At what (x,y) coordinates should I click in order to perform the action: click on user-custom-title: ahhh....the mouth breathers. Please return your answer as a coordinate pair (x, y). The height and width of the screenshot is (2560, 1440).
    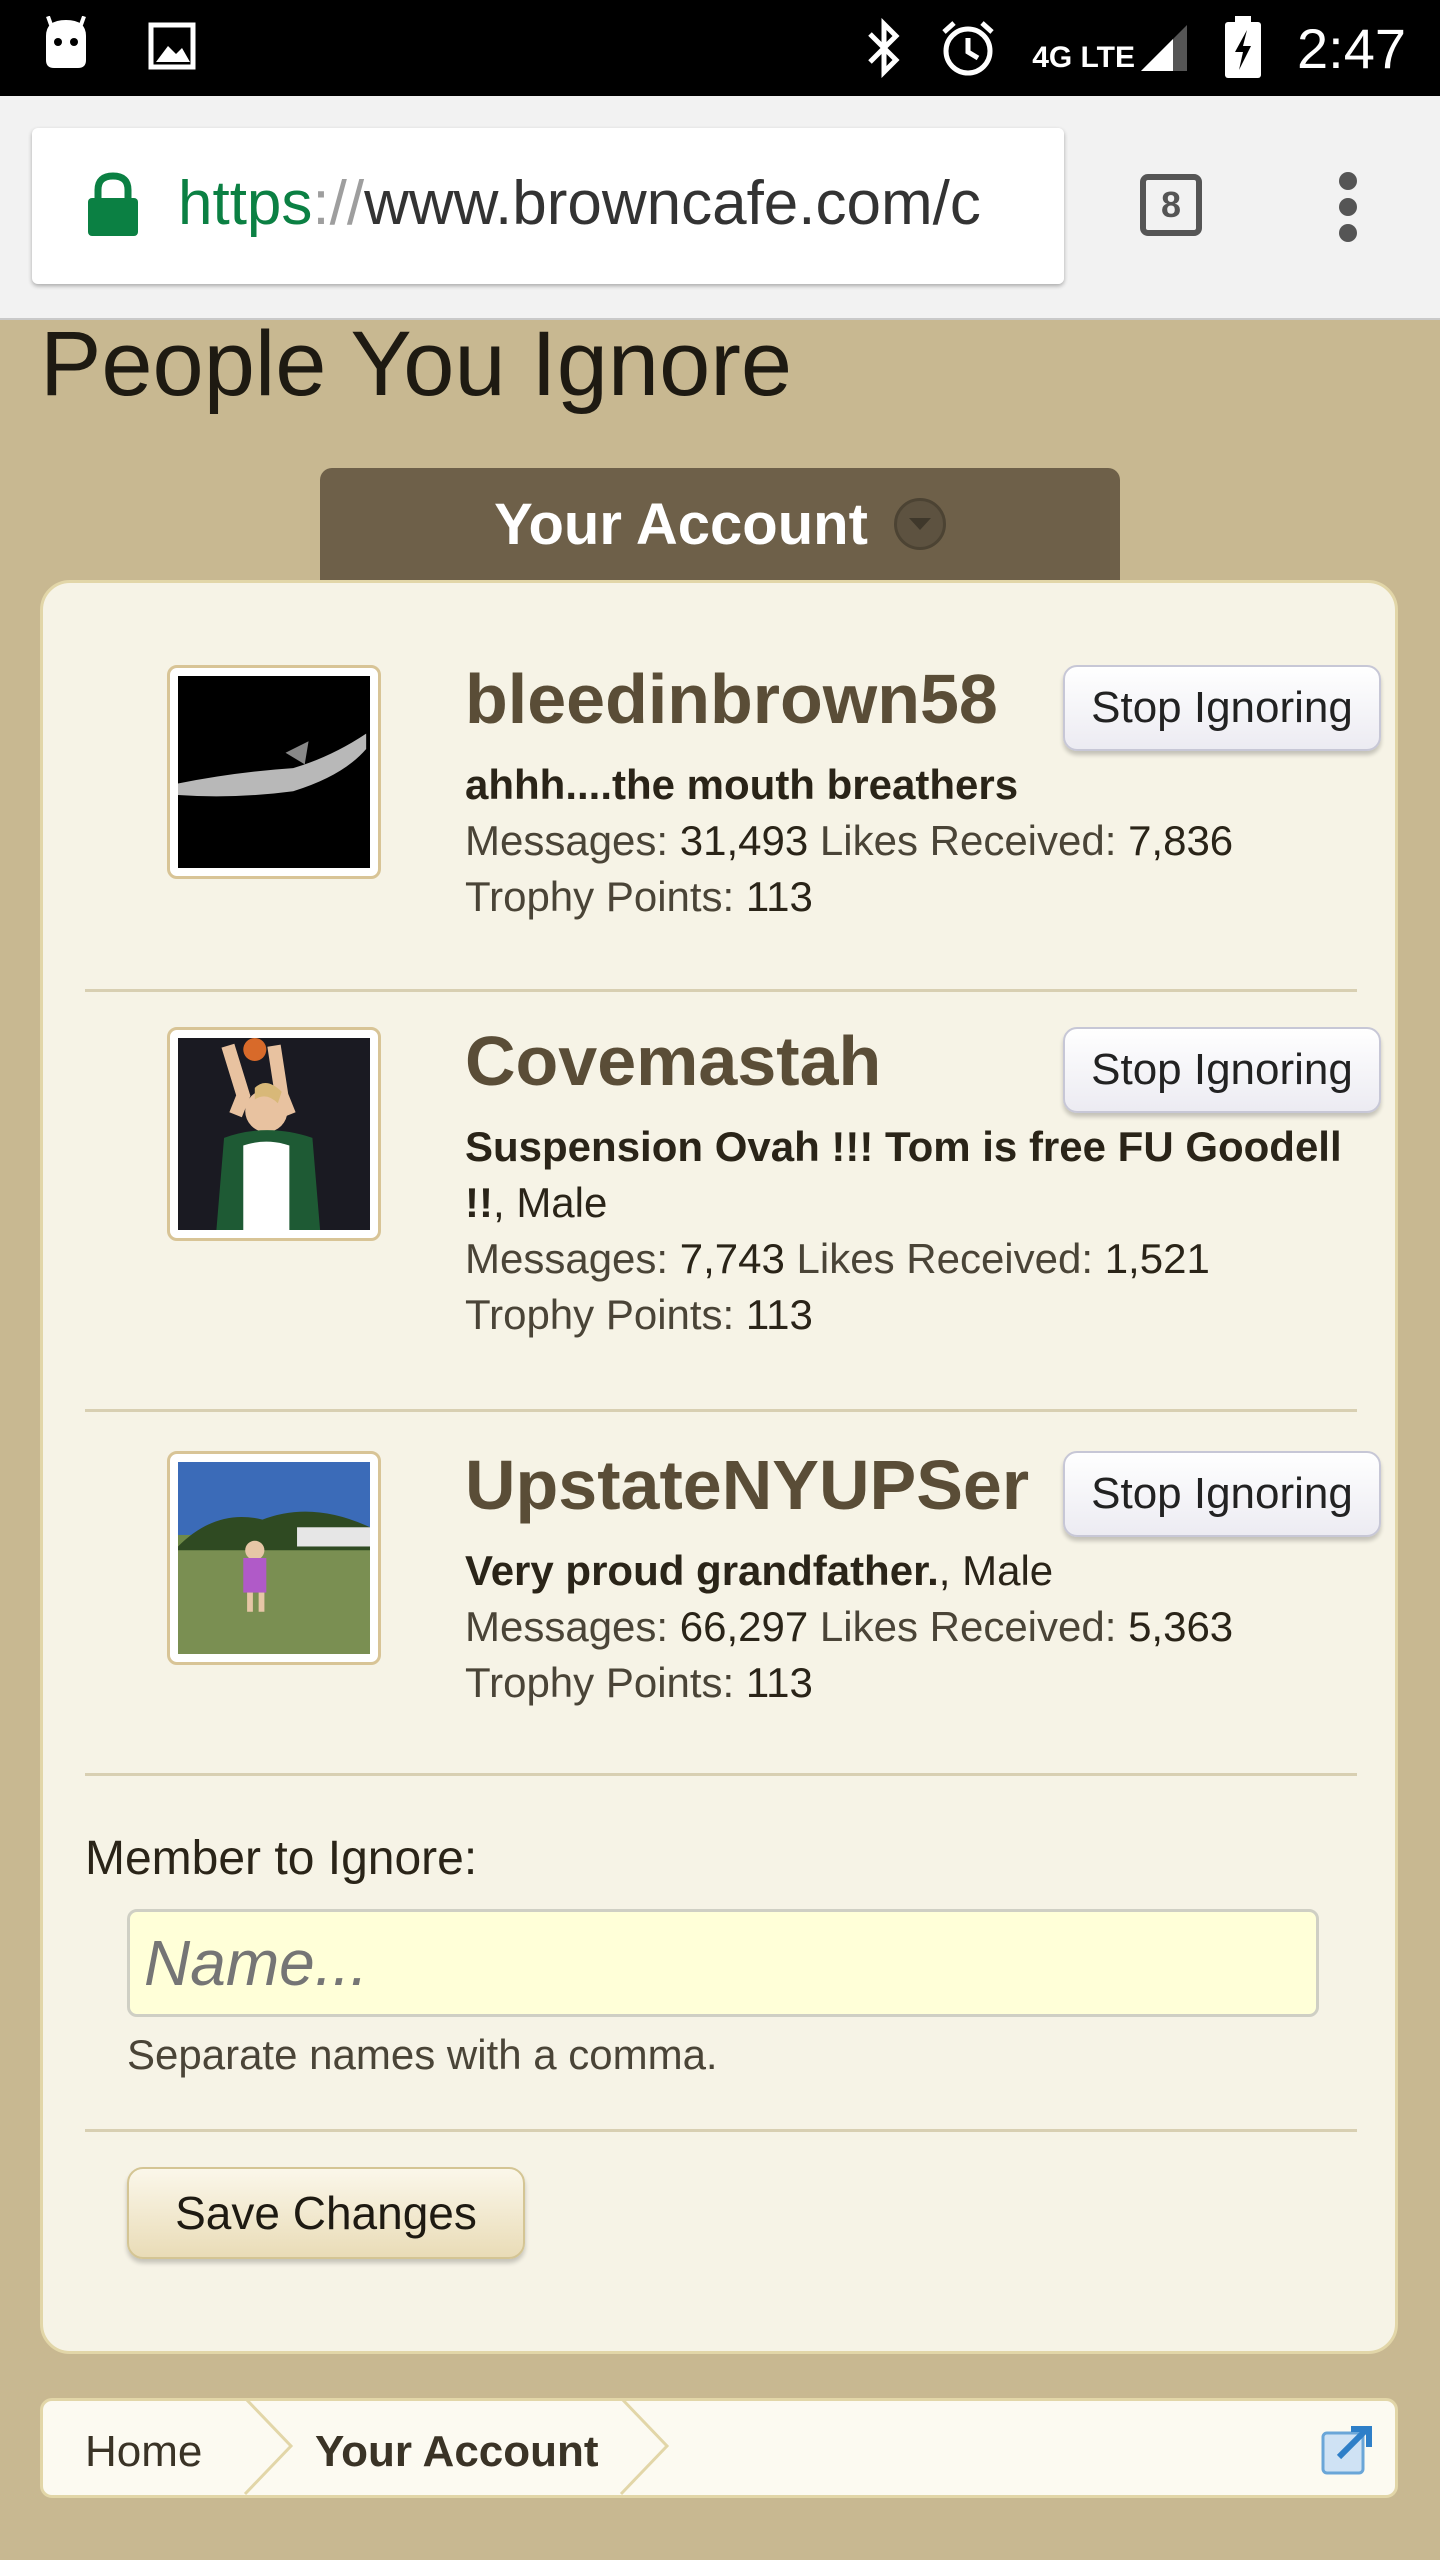
    Looking at the image, I should click on (742, 784).